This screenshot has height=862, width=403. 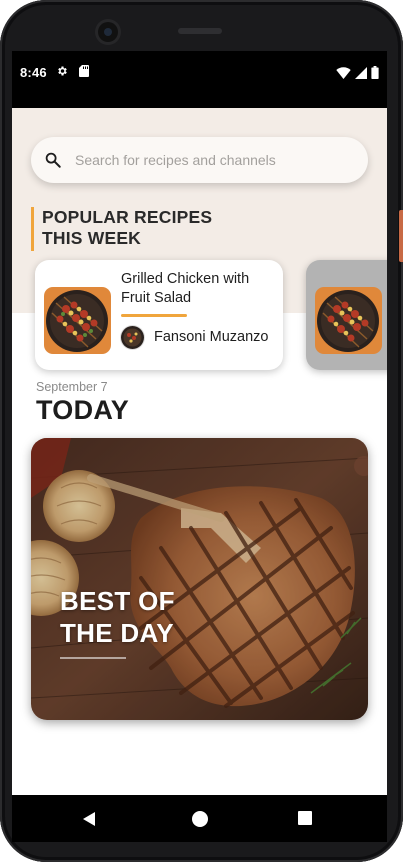 I want to click on signal-icon, so click(x=361, y=72).